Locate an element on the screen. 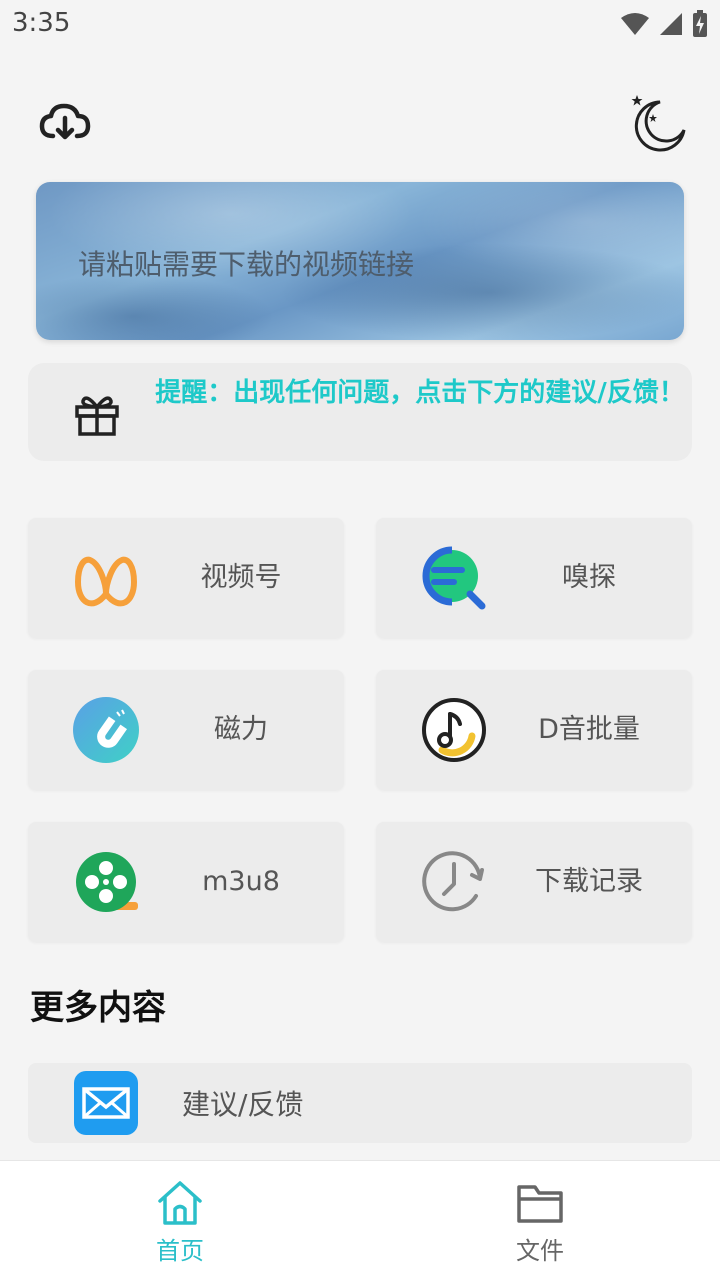 This screenshot has height=1281, width=720. cloud-download-button is located at coordinates (65, 122).